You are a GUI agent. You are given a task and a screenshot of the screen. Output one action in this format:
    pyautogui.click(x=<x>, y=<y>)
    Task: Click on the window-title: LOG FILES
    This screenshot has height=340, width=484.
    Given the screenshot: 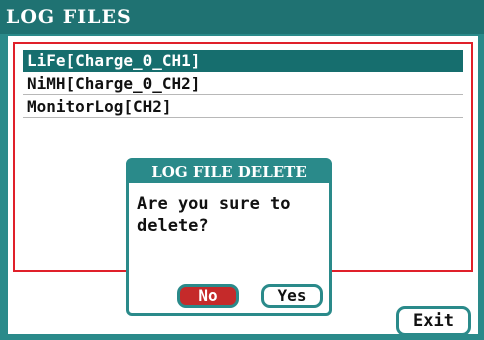 What is the action you would take?
    pyautogui.click(x=242, y=17)
    